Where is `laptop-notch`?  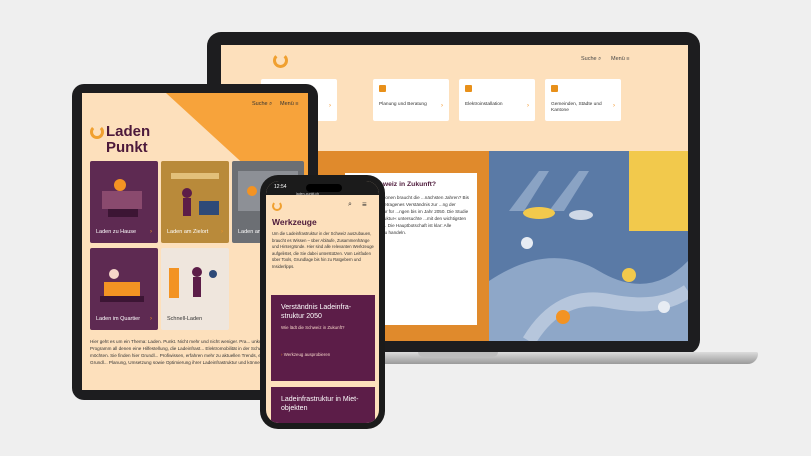
laptop-notch is located at coordinates (458, 354).